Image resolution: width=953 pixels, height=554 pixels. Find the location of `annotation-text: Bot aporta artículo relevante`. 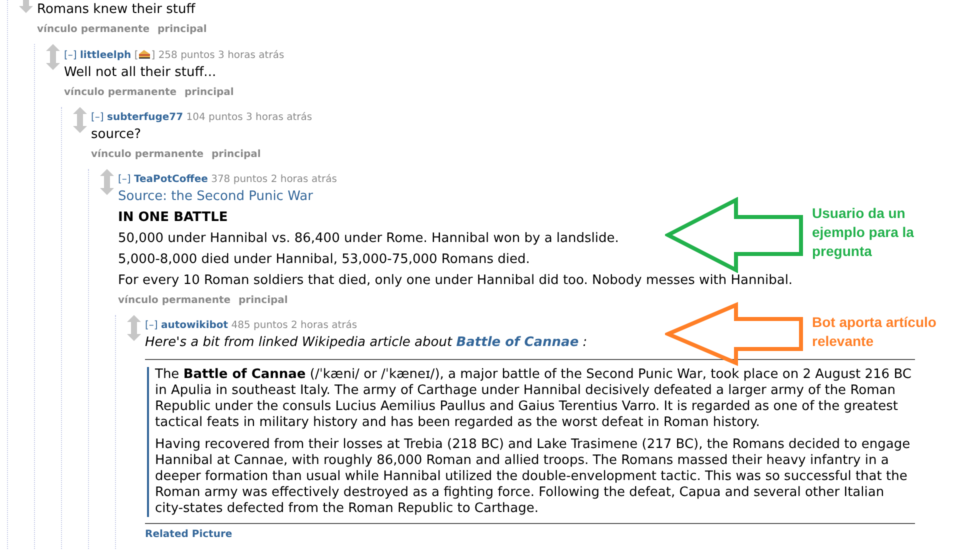

annotation-text: Bot aporta artículo relevante is located at coordinates (875, 332).